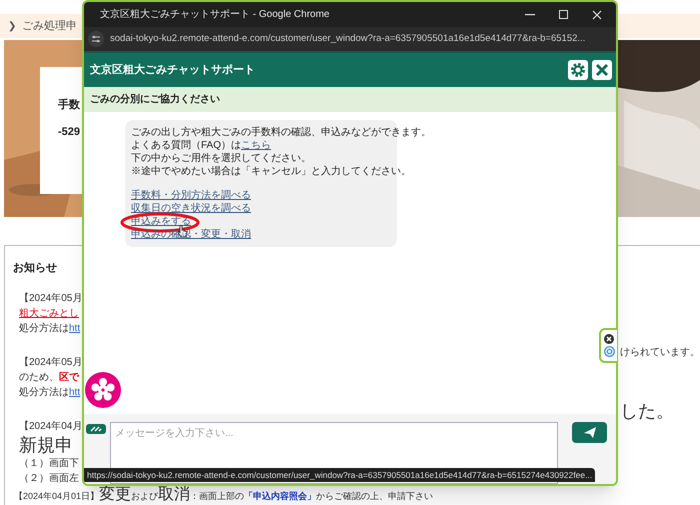 This screenshot has width=700, height=505. I want to click on message-text: よくある質問（FAQ）は, so click(186, 145).